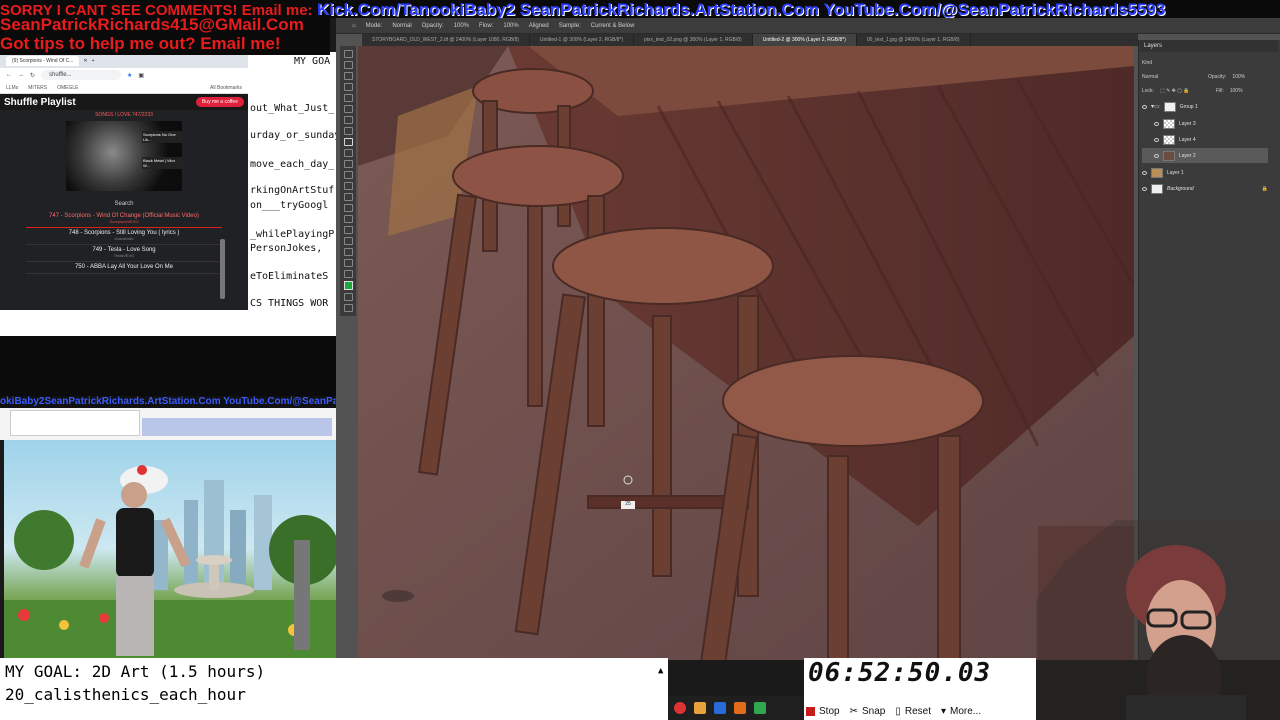 Image resolution: width=1280 pixels, height=720 pixels. What do you see at coordinates (348, 230) in the screenshot?
I see `path-select-tool-icon` at bounding box center [348, 230].